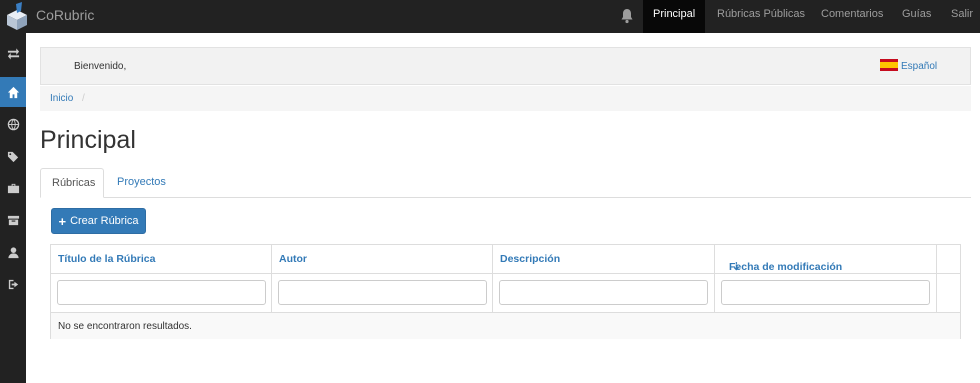  I want to click on corubric-logo-icon, so click(17, 16).